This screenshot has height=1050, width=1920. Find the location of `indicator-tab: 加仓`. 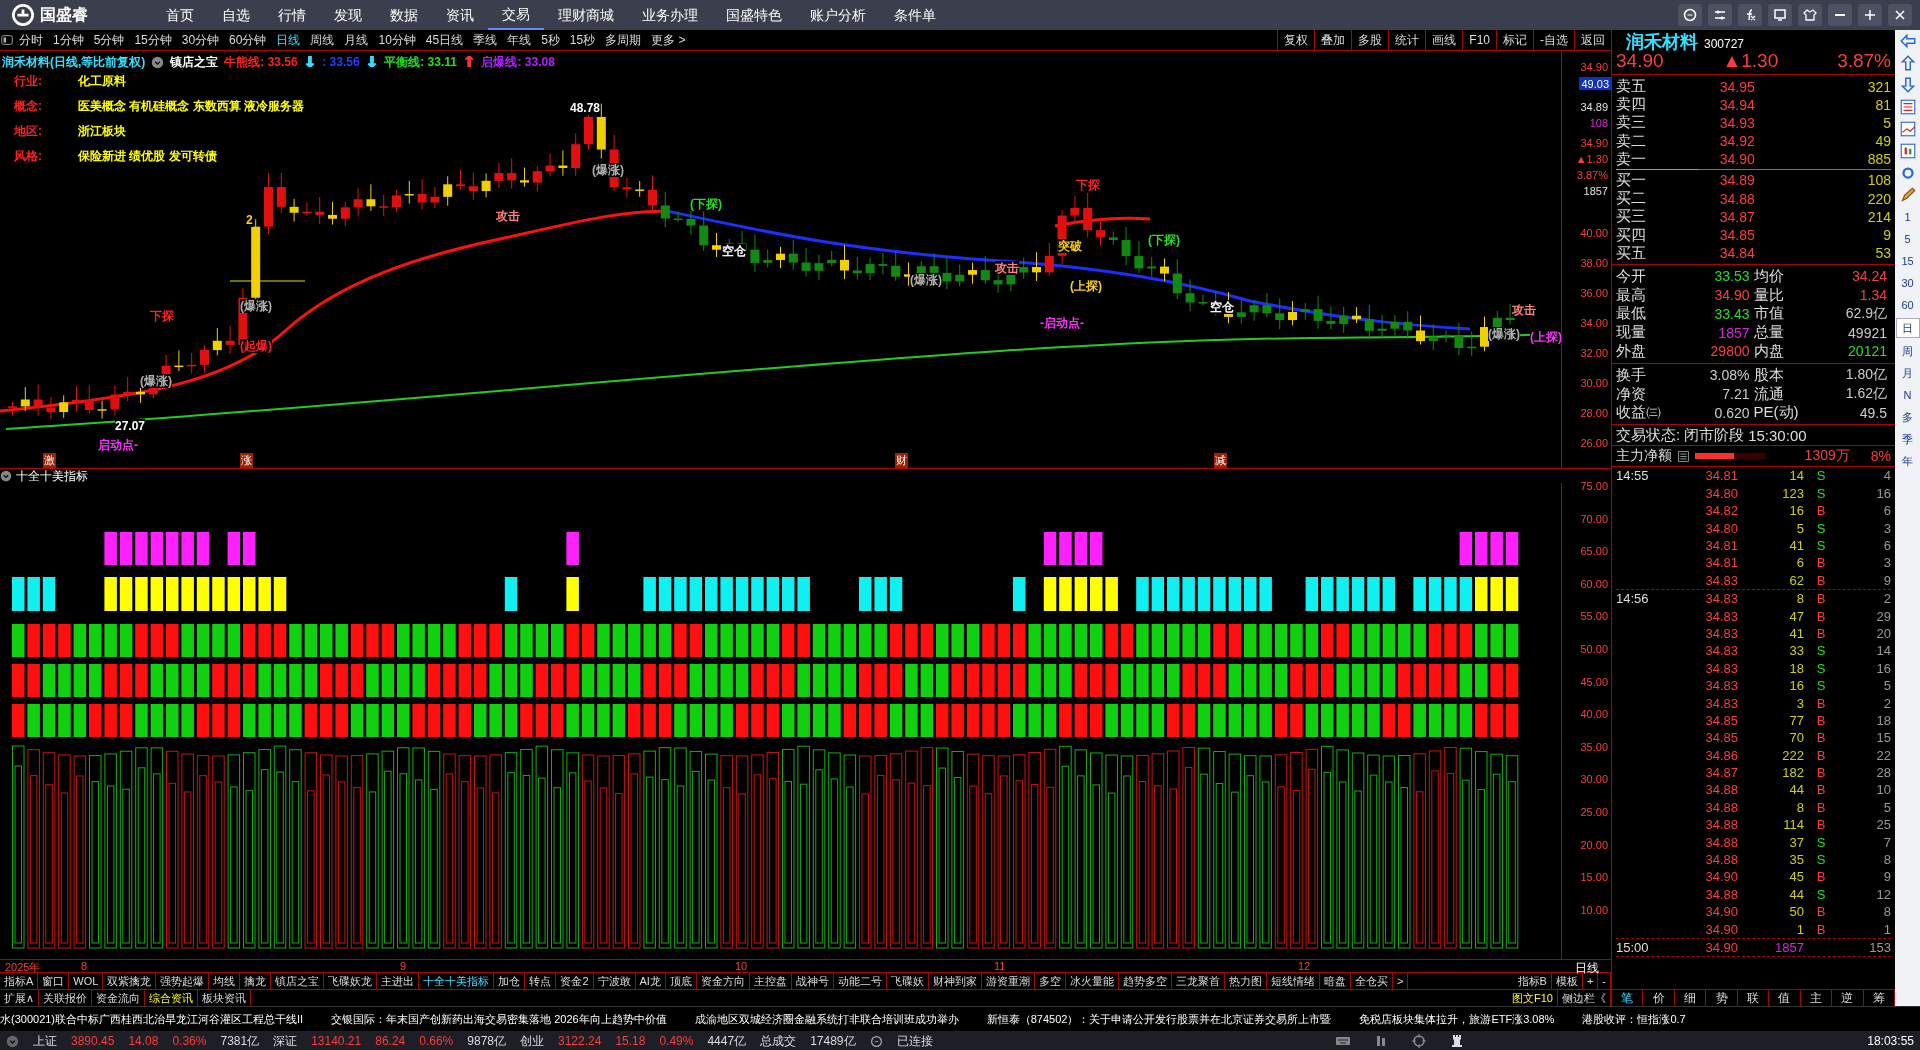

indicator-tab: 加仓 is located at coordinates (510, 981).